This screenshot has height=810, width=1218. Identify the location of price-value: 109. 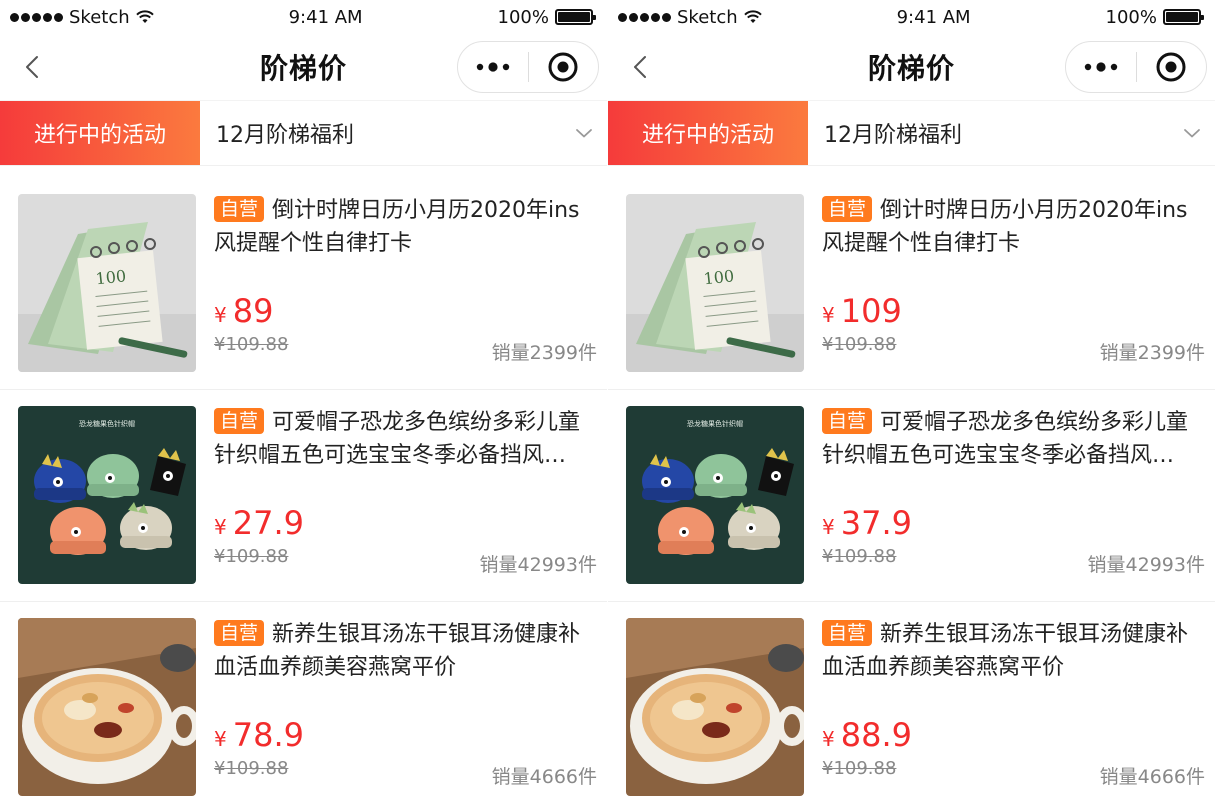
(871, 311).